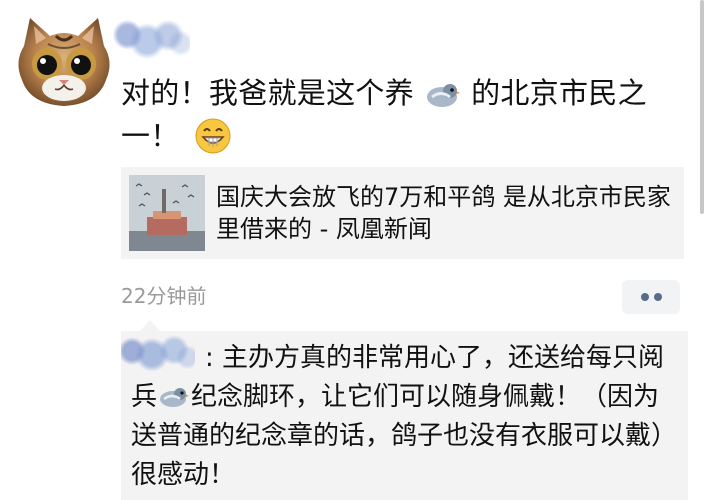  I want to click on username-blur, so click(151, 39).